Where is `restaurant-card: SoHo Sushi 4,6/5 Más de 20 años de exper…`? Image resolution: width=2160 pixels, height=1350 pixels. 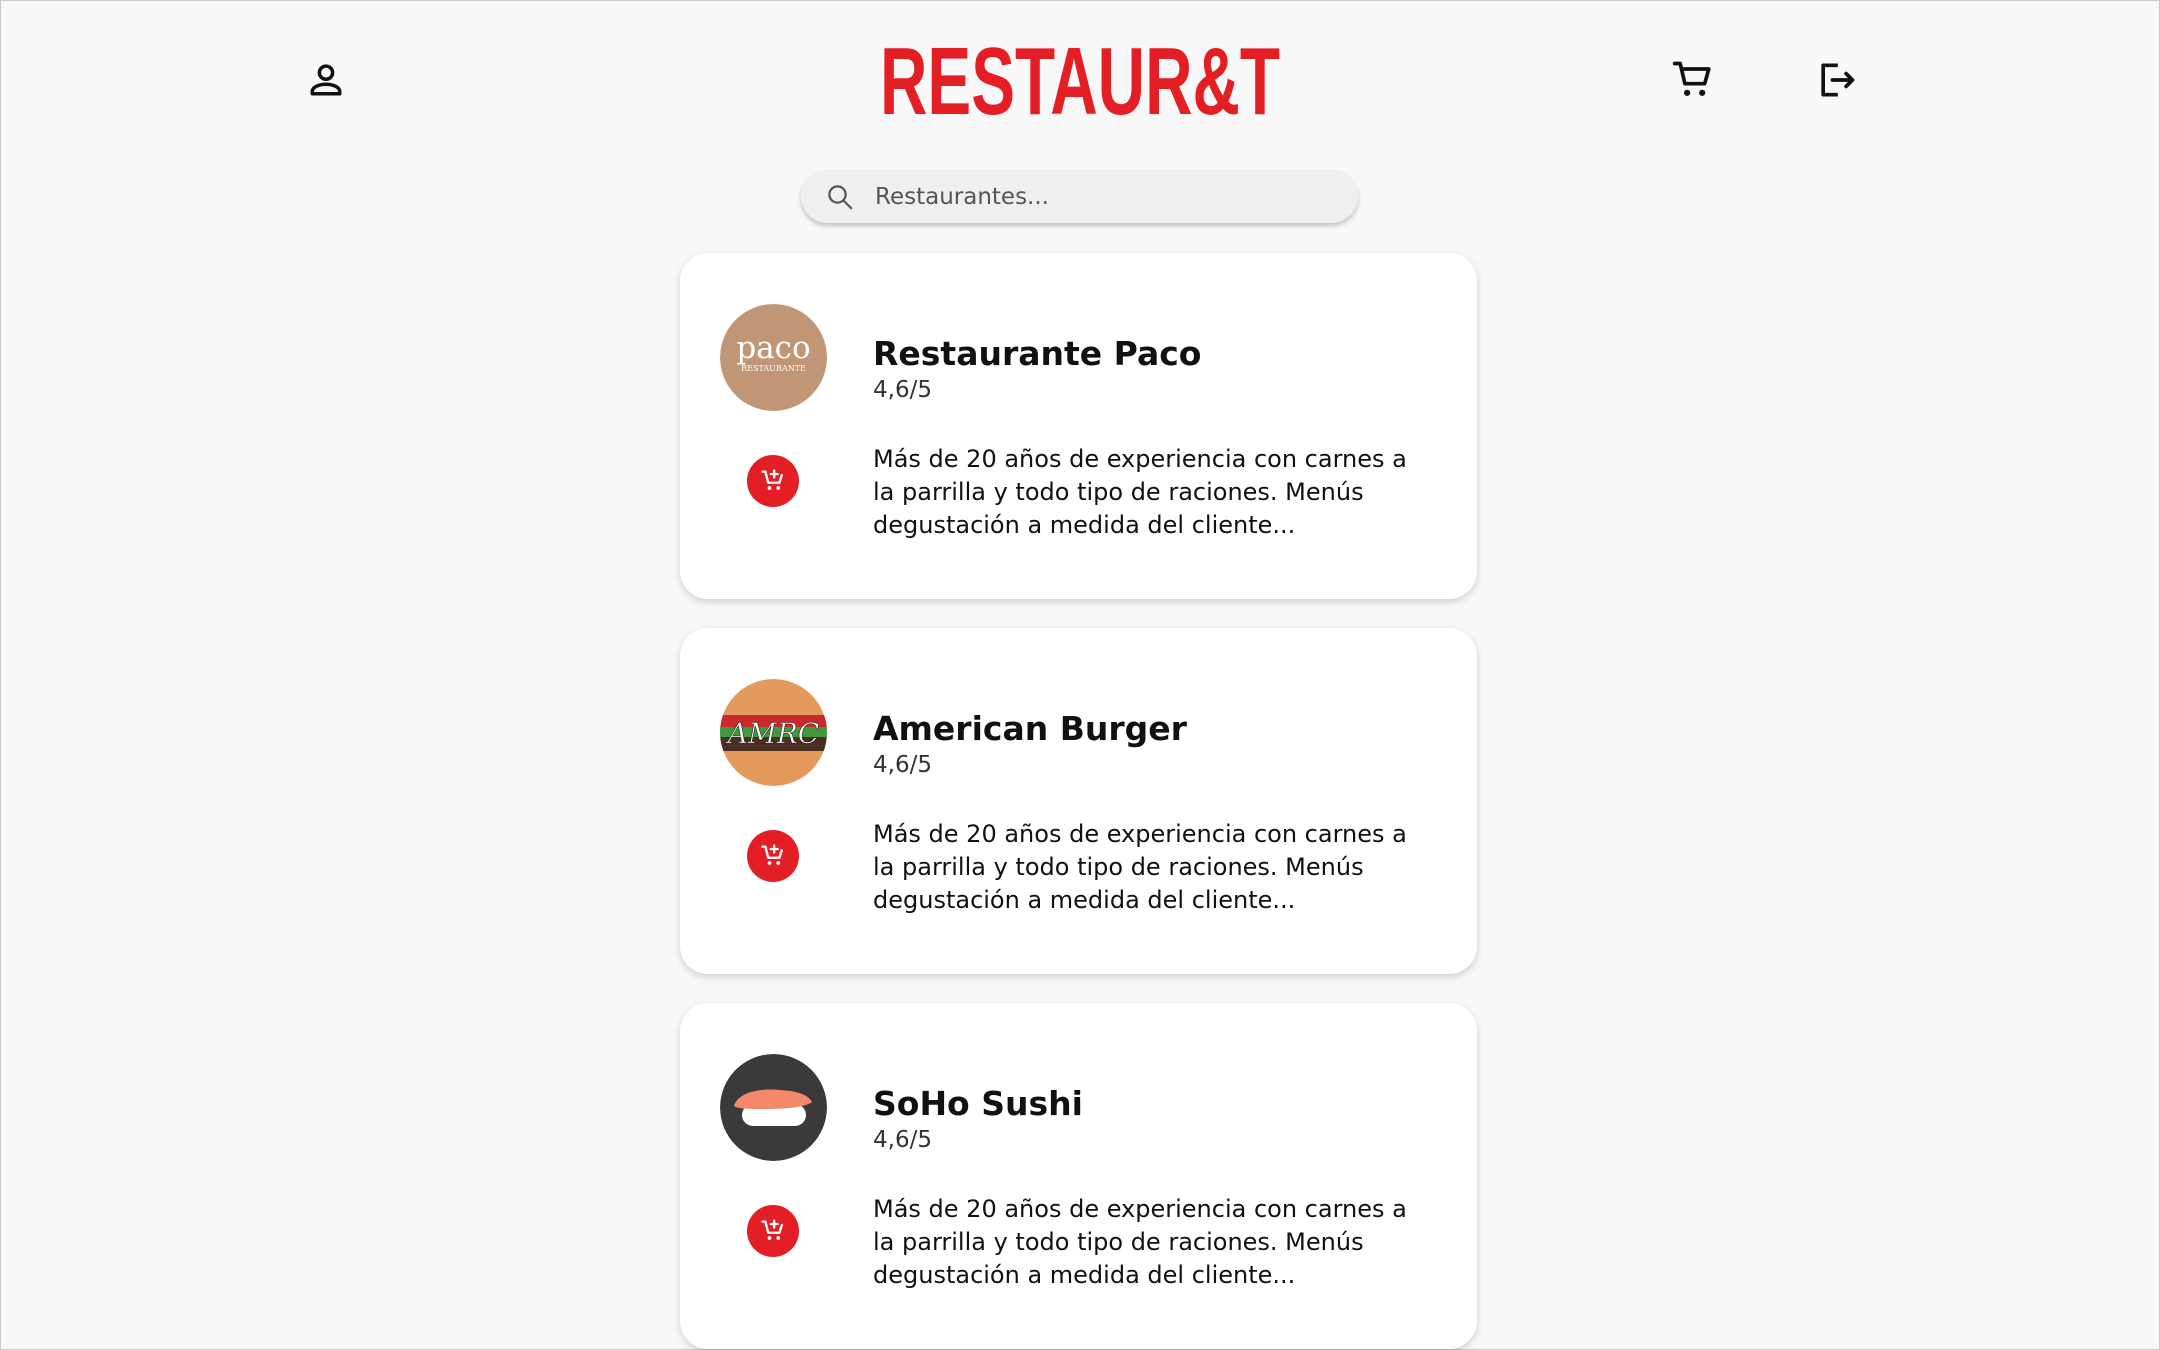
restaurant-card: SoHo Sushi 4,6/5 Más de 20 años de exper… is located at coordinates (1078, 1176).